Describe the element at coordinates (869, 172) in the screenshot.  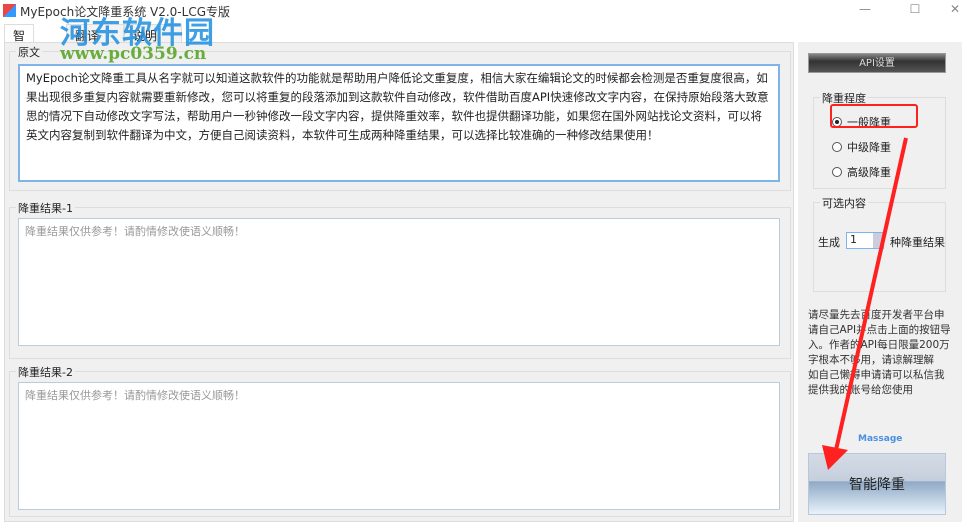
I see `radio-label: 高级降重` at that location.